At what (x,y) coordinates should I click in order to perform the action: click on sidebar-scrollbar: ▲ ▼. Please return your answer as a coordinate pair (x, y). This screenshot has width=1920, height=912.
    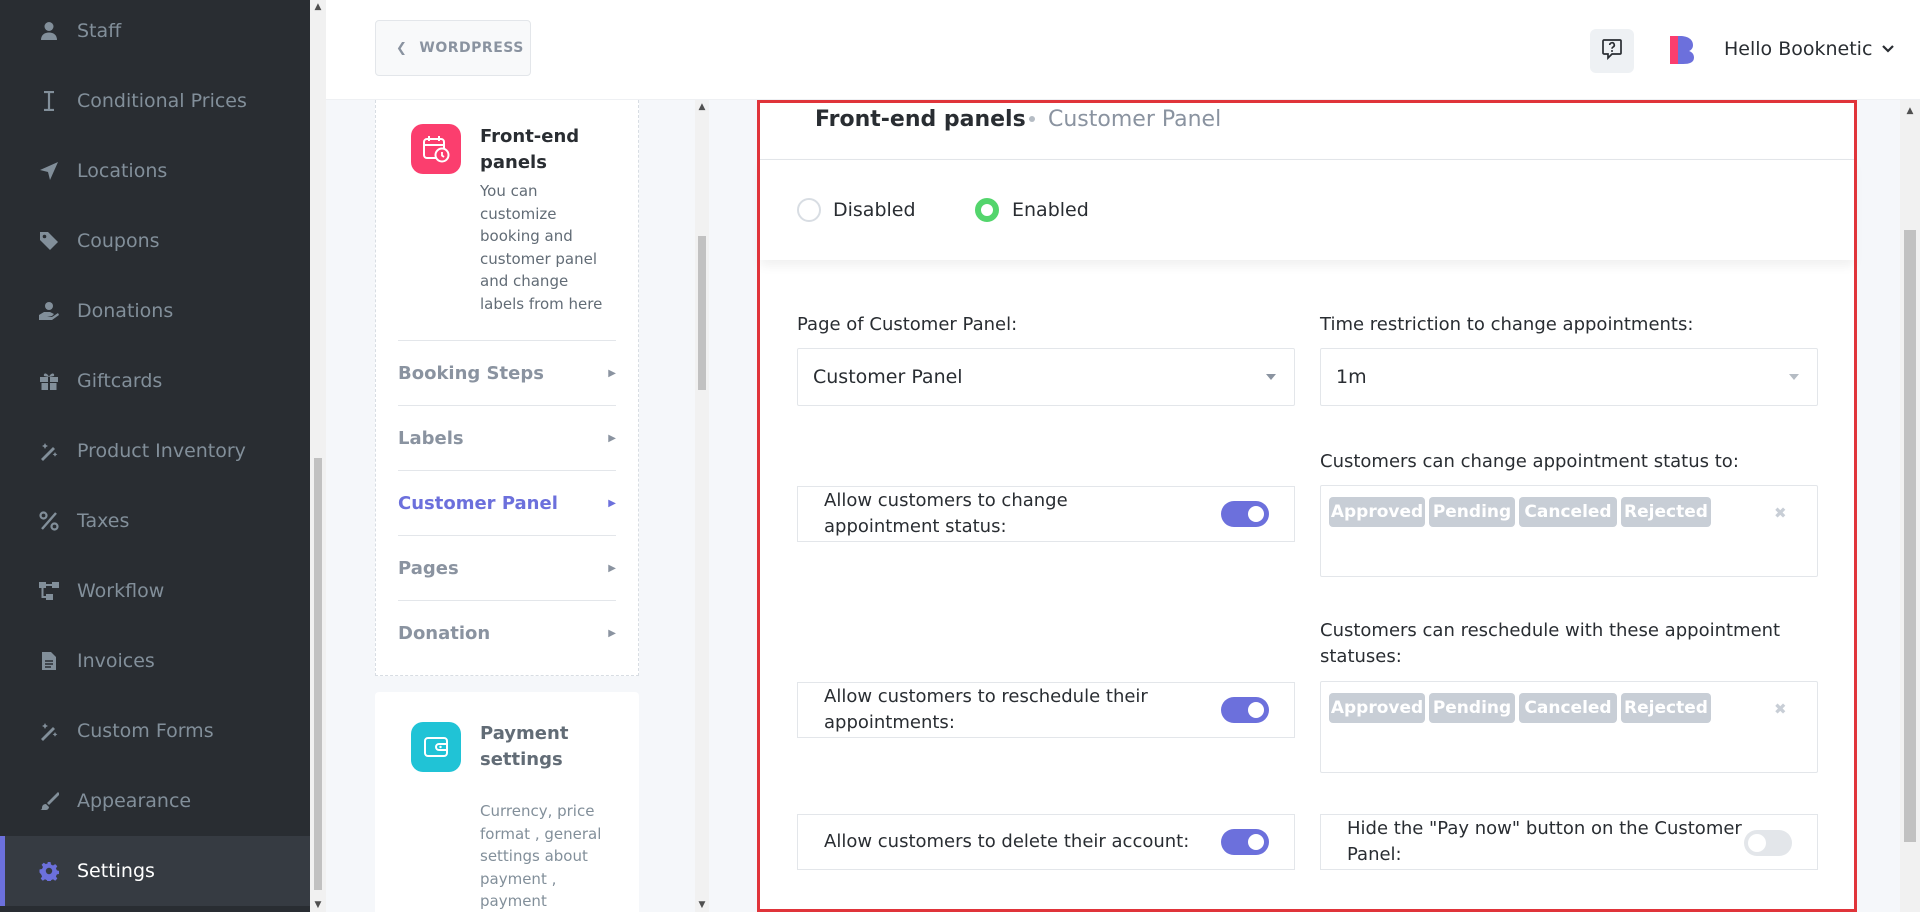
    Looking at the image, I should click on (318, 456).